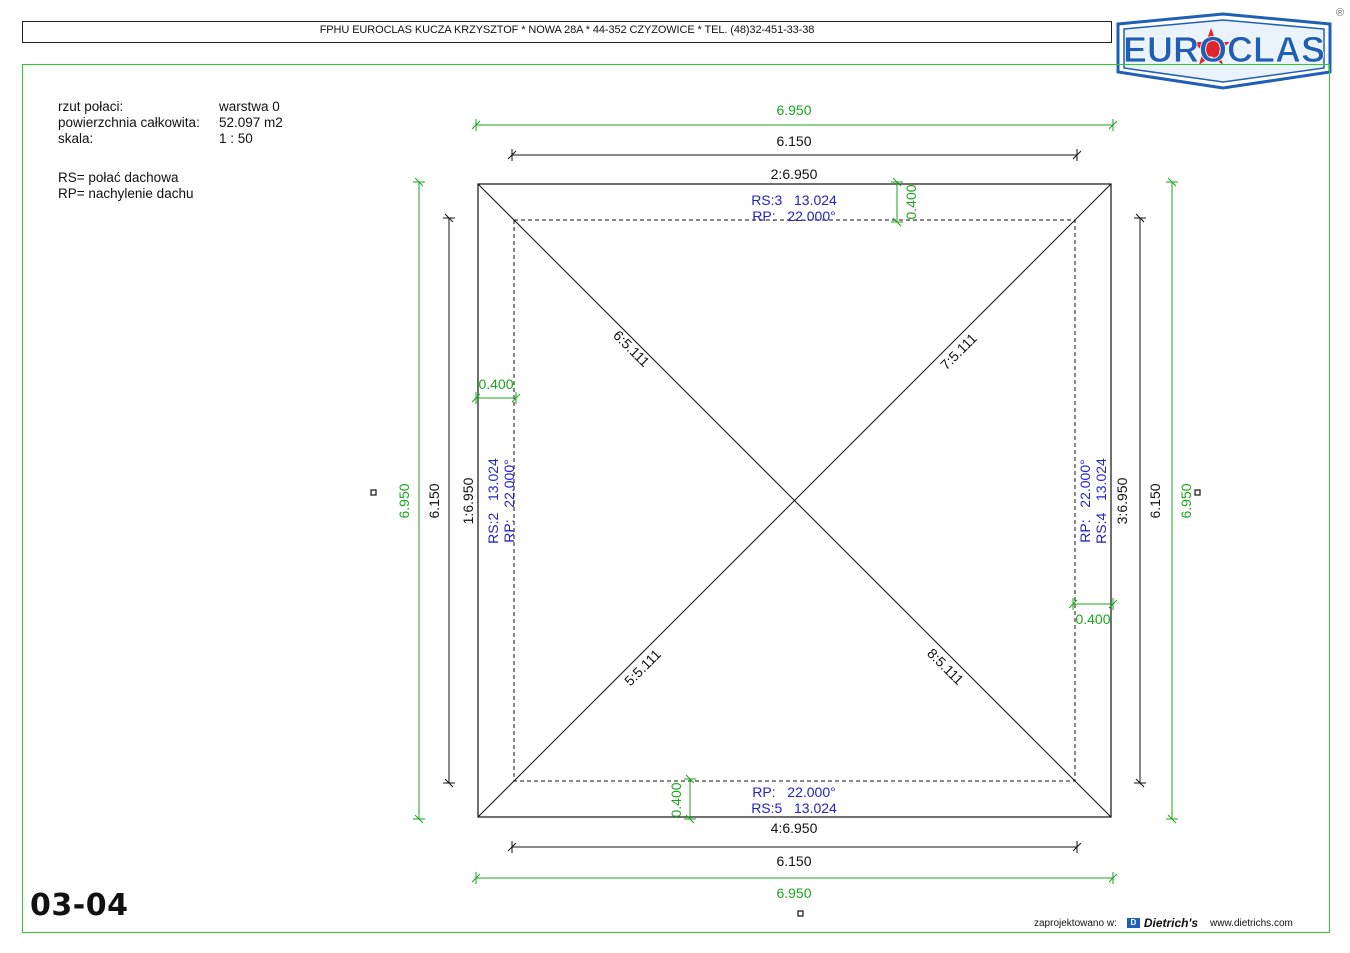  What do you see at coordinates (794, 808) in the screenshot?
I see `plane-bottom-rs: RS:5 13.024` at bounding box center [794, 808].